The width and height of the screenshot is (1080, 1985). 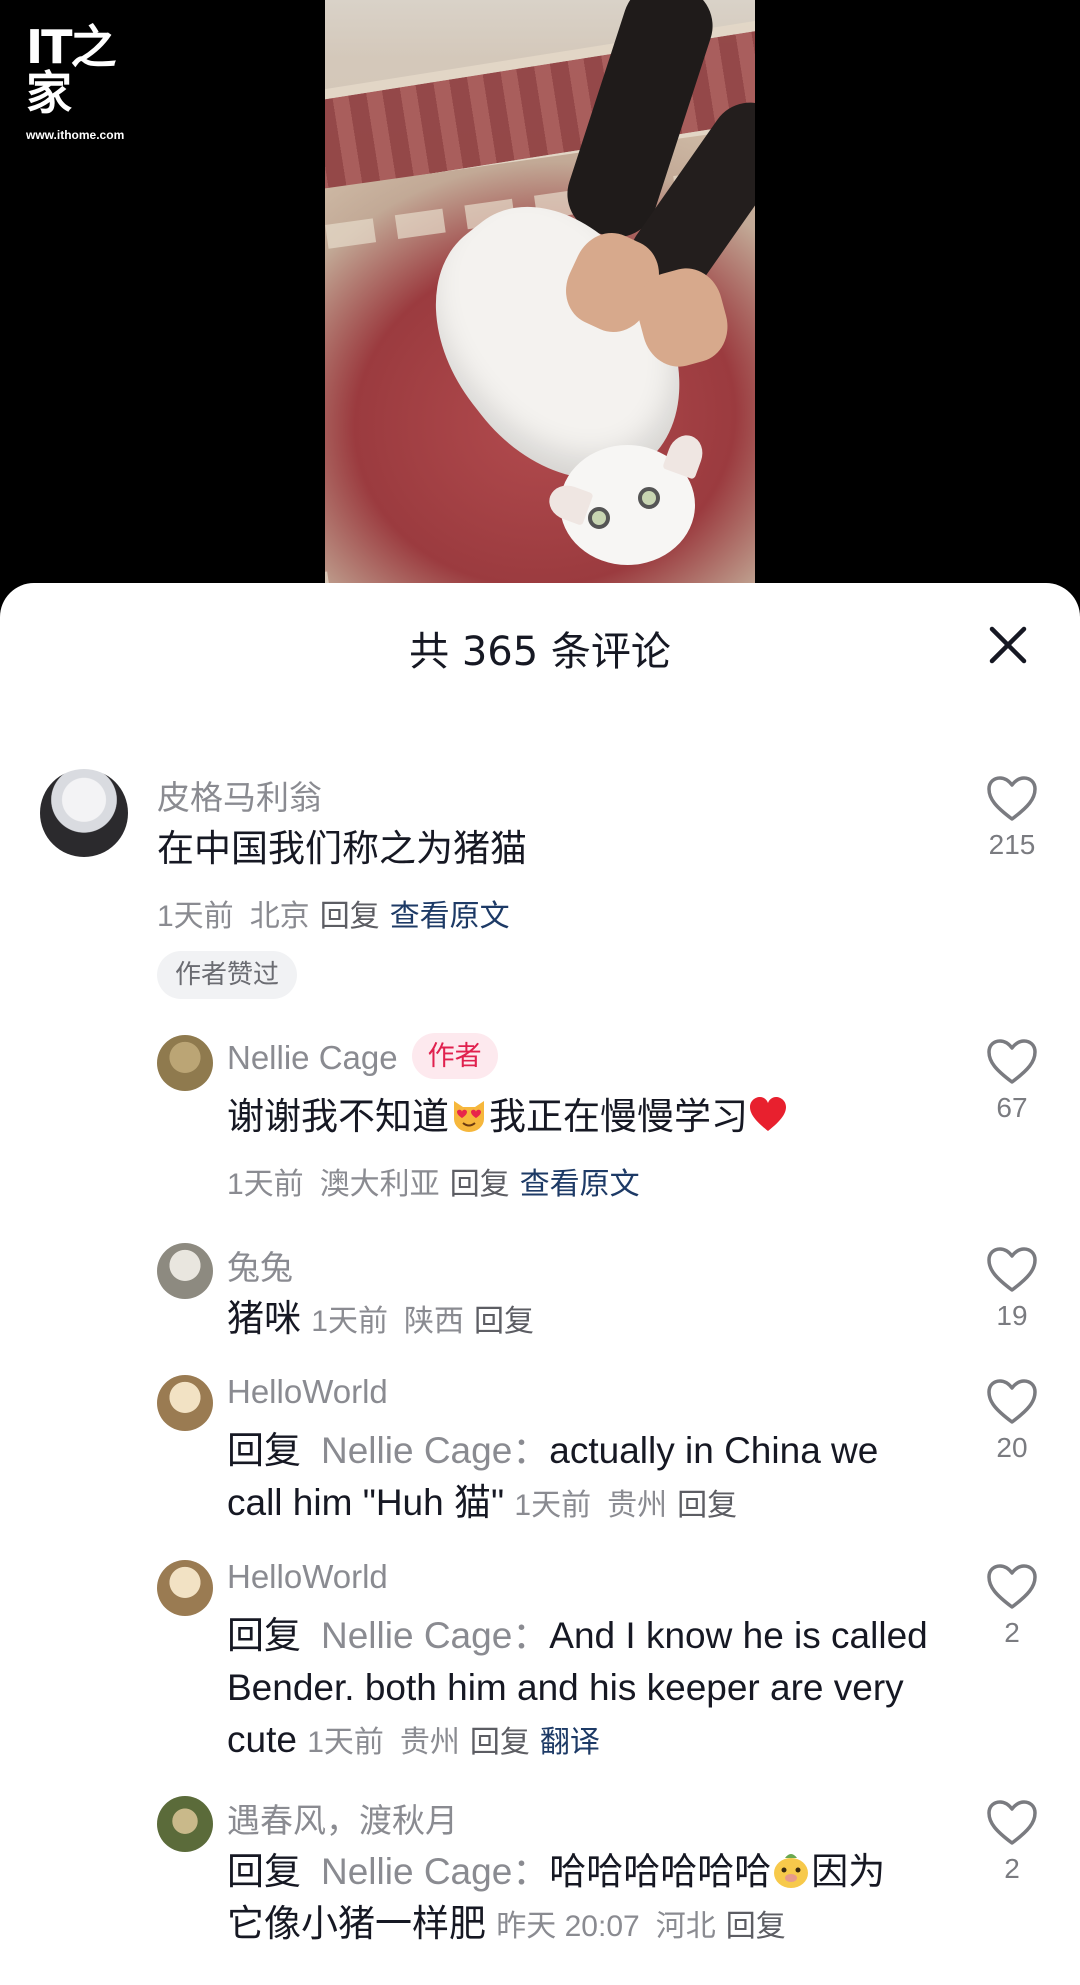 I want to click on comment-text: 在中国我们称之为猪猫, so click(x=342, y=849).